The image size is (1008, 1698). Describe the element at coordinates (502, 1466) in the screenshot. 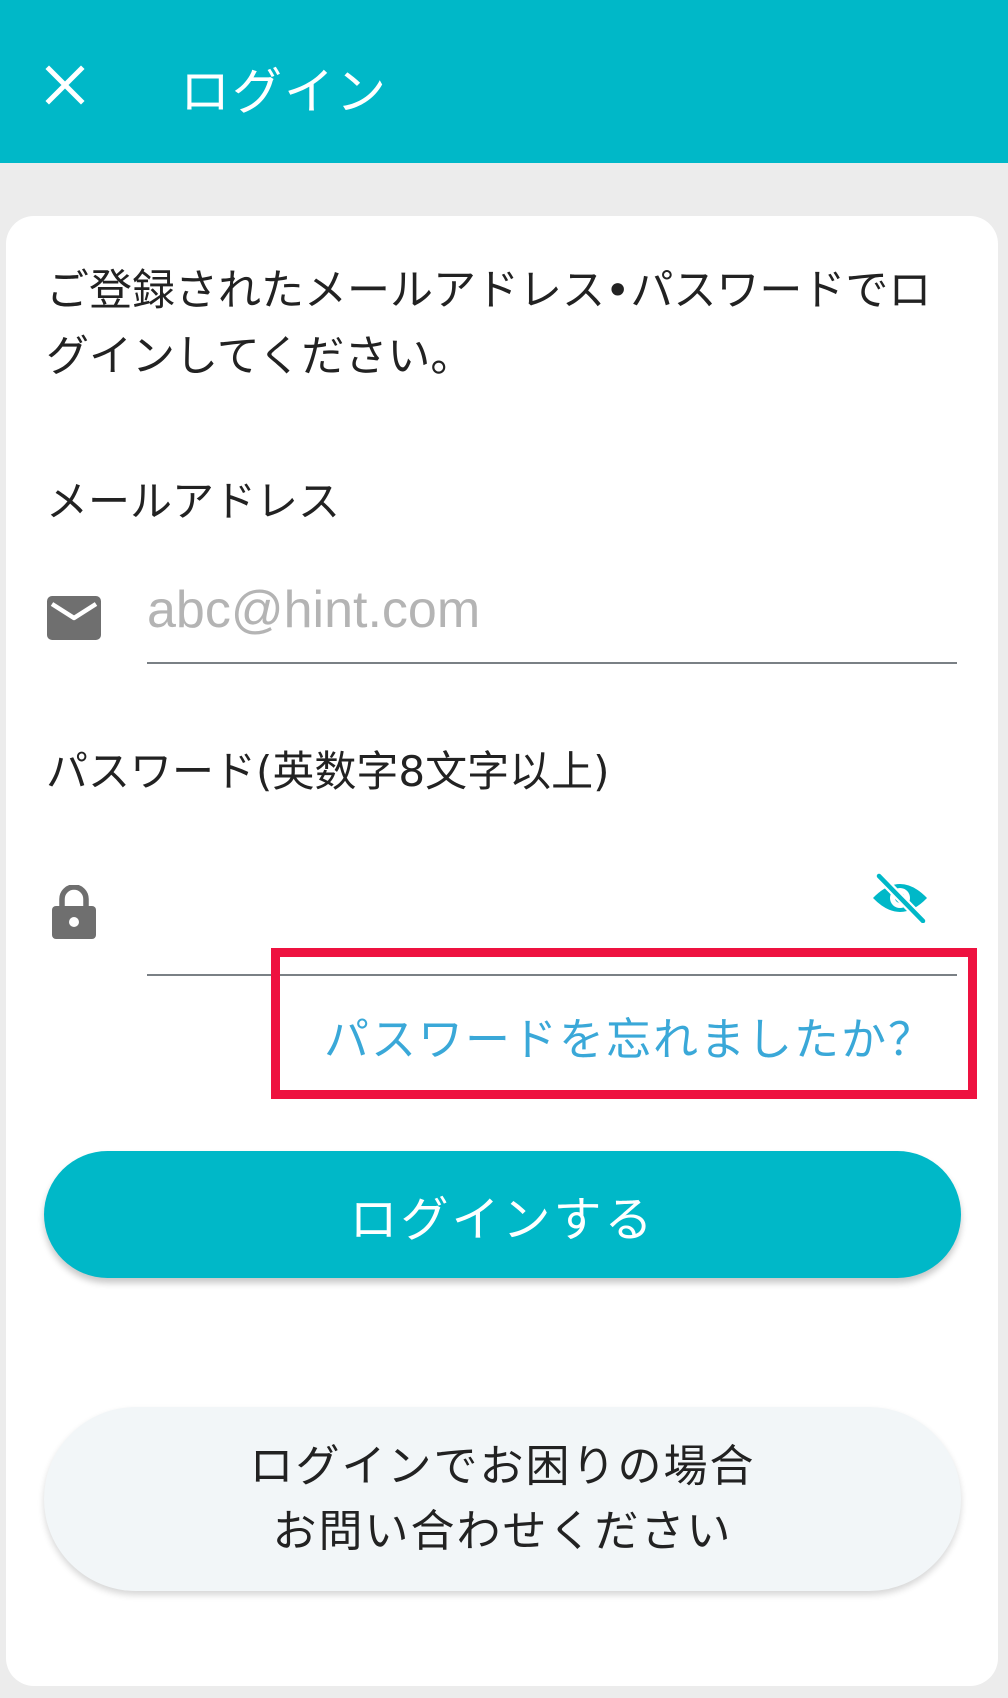

I see `help-text-line1: ログインでお困りの場合` at that location.